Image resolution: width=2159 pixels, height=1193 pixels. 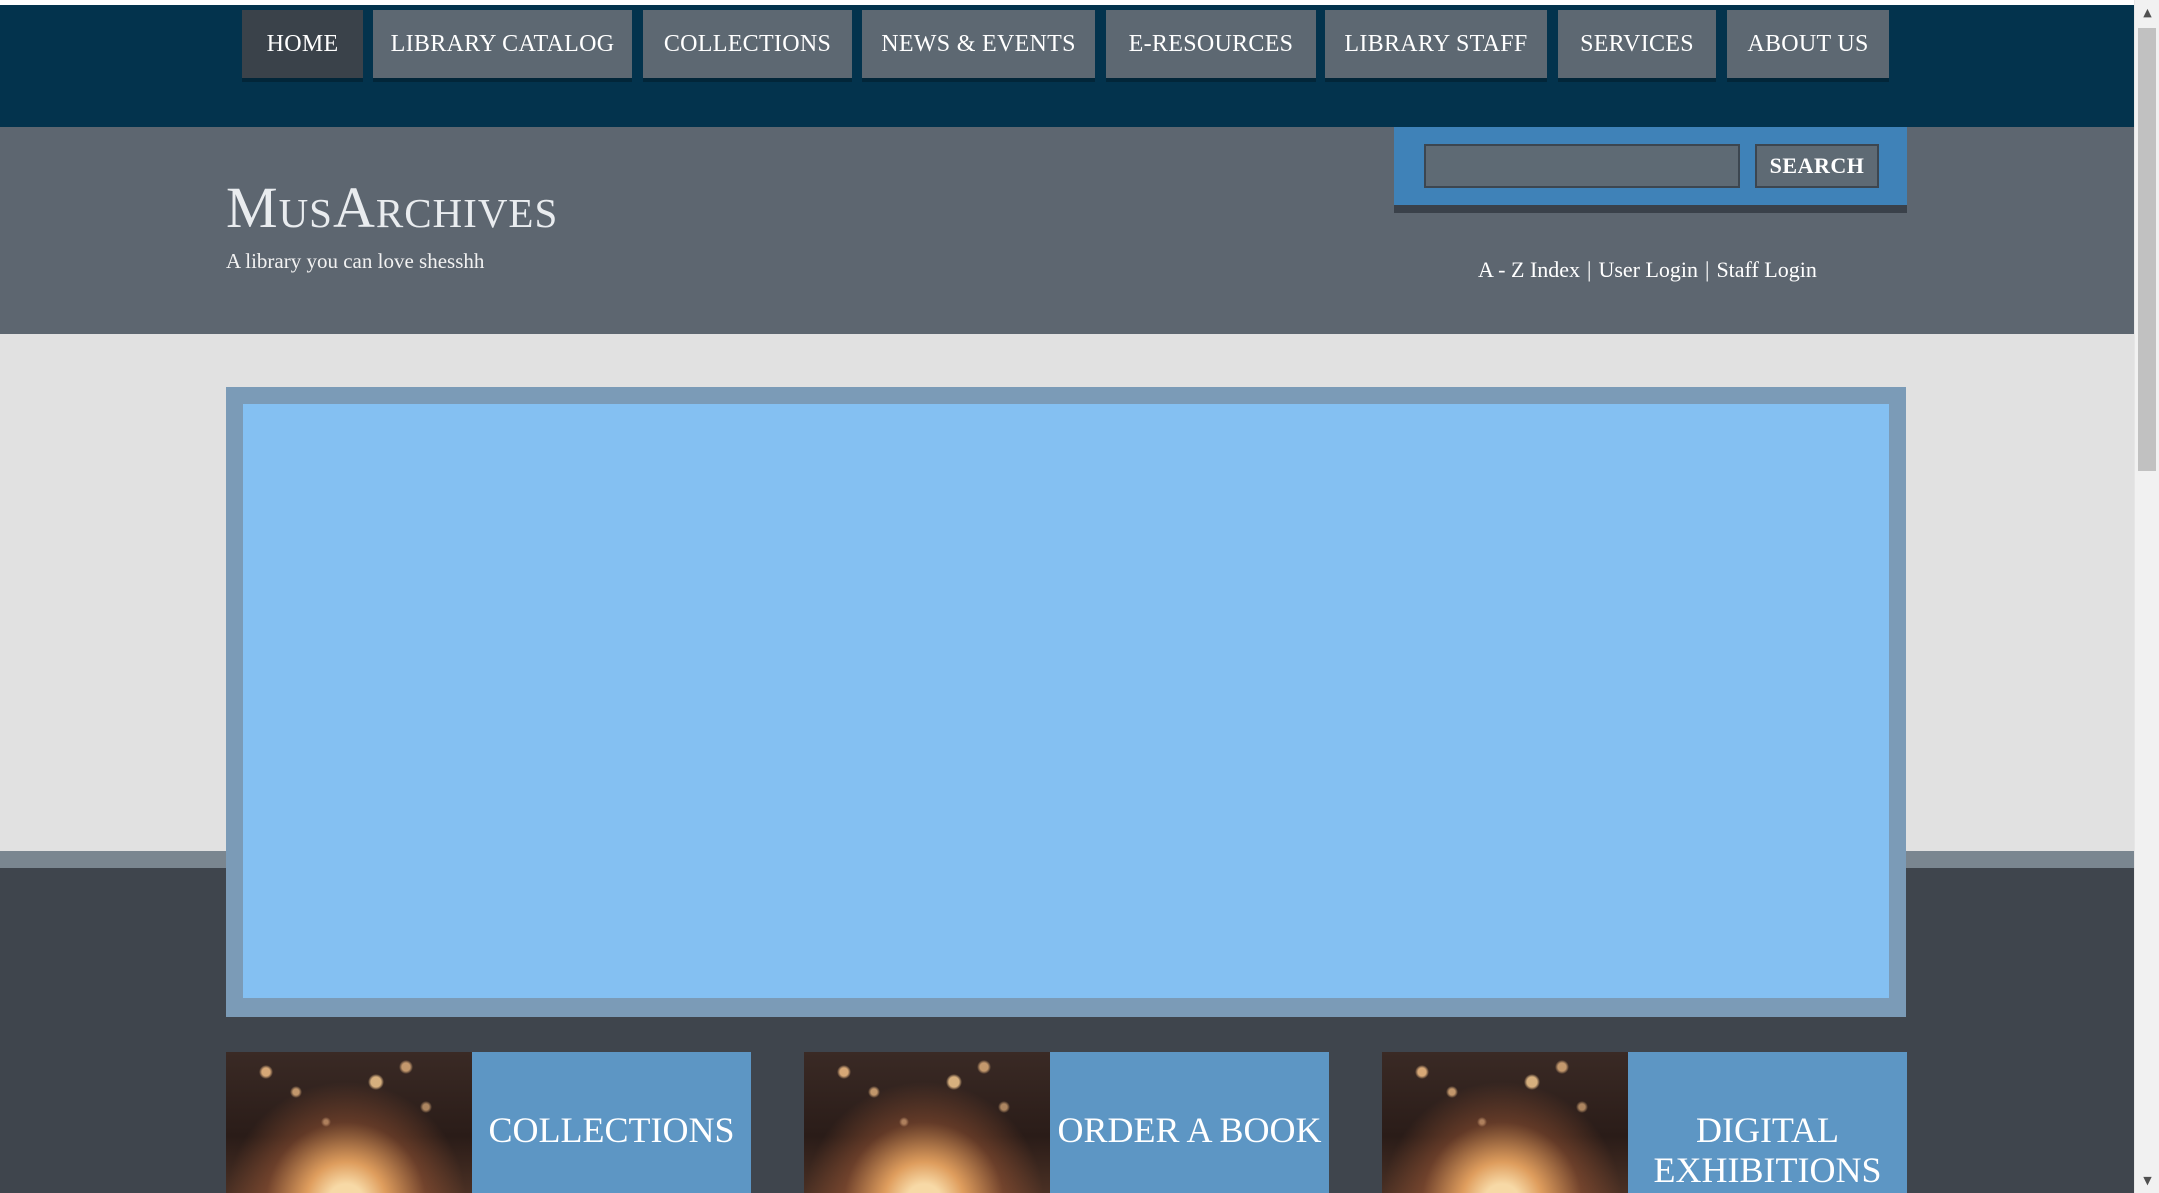 I want to click on vertical-scrollbar: ▲ ▼, so click(x=2146, y=596).